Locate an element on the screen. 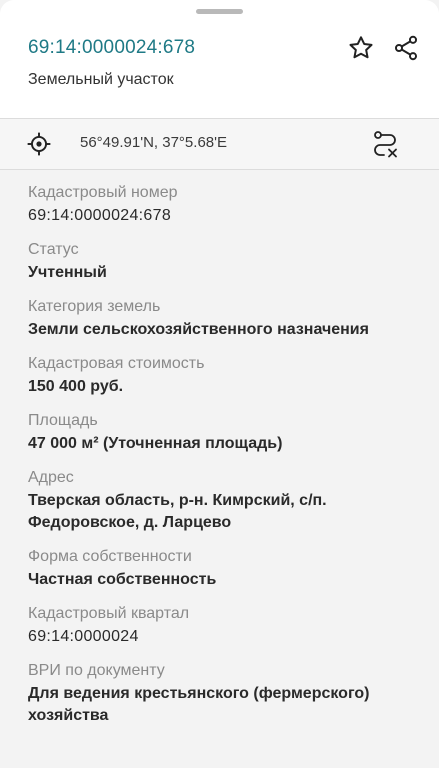  favorite-button is located at coordinates (361, 48).